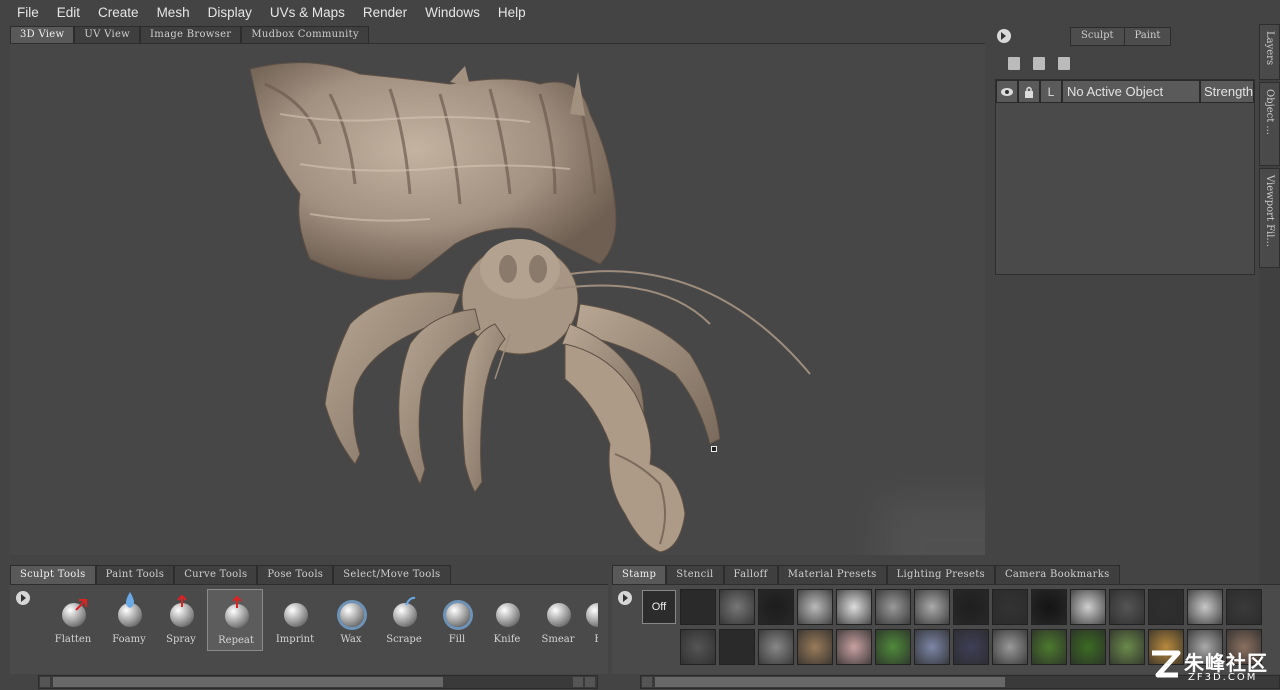 The height and width of the screenshot is (690, 1280). What do you see at coordinates (452, 12) in the screenshot?
I see `menu-windows: Windows` at bounding box center [452, 12].